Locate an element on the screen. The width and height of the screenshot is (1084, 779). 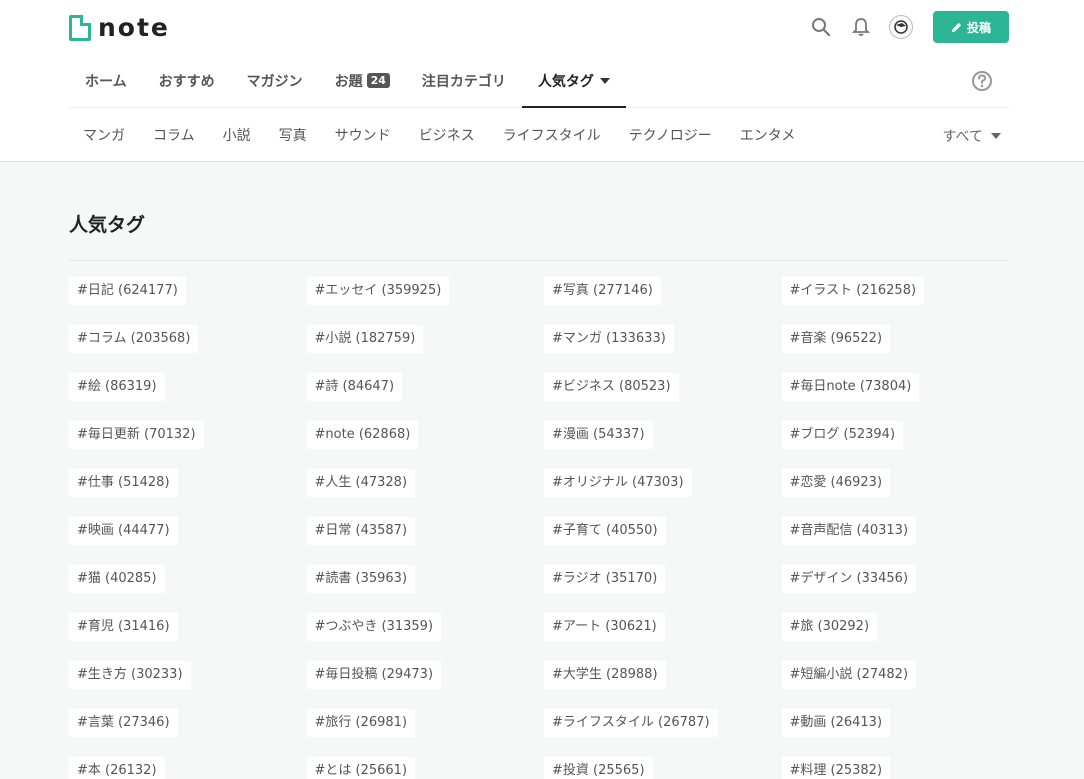
nav-label: おすすめ is located at coordinates (186, 81).